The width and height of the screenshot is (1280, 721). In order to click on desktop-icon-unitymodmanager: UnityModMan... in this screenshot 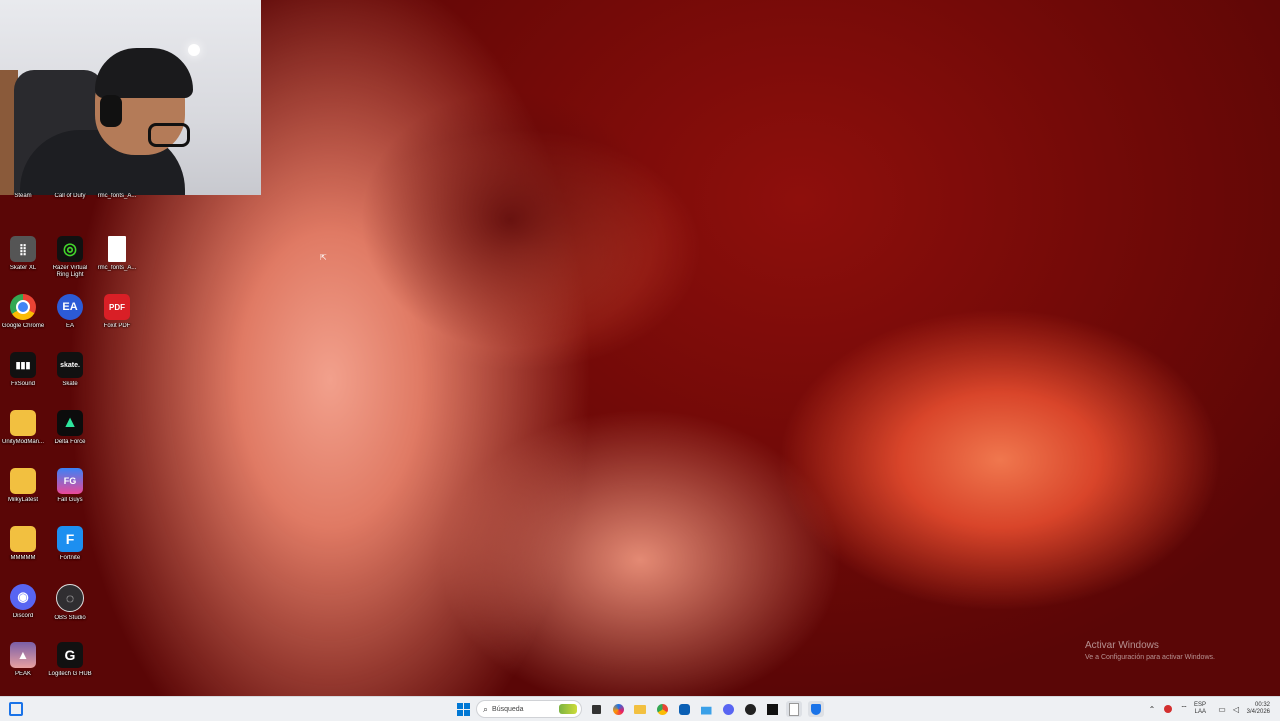, I will do `click(23, 438)`.